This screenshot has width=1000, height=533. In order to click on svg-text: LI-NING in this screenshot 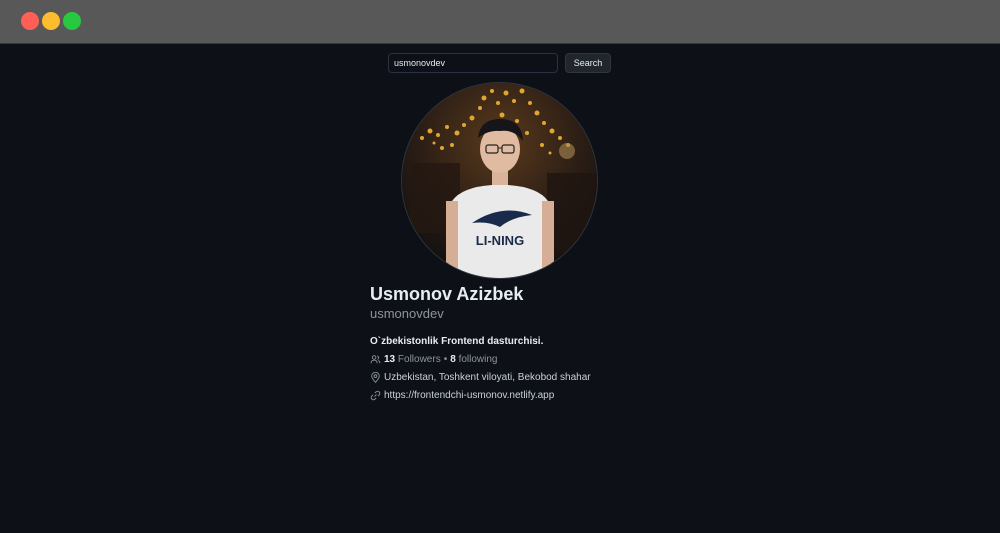, I will do `click(500, 240)`.